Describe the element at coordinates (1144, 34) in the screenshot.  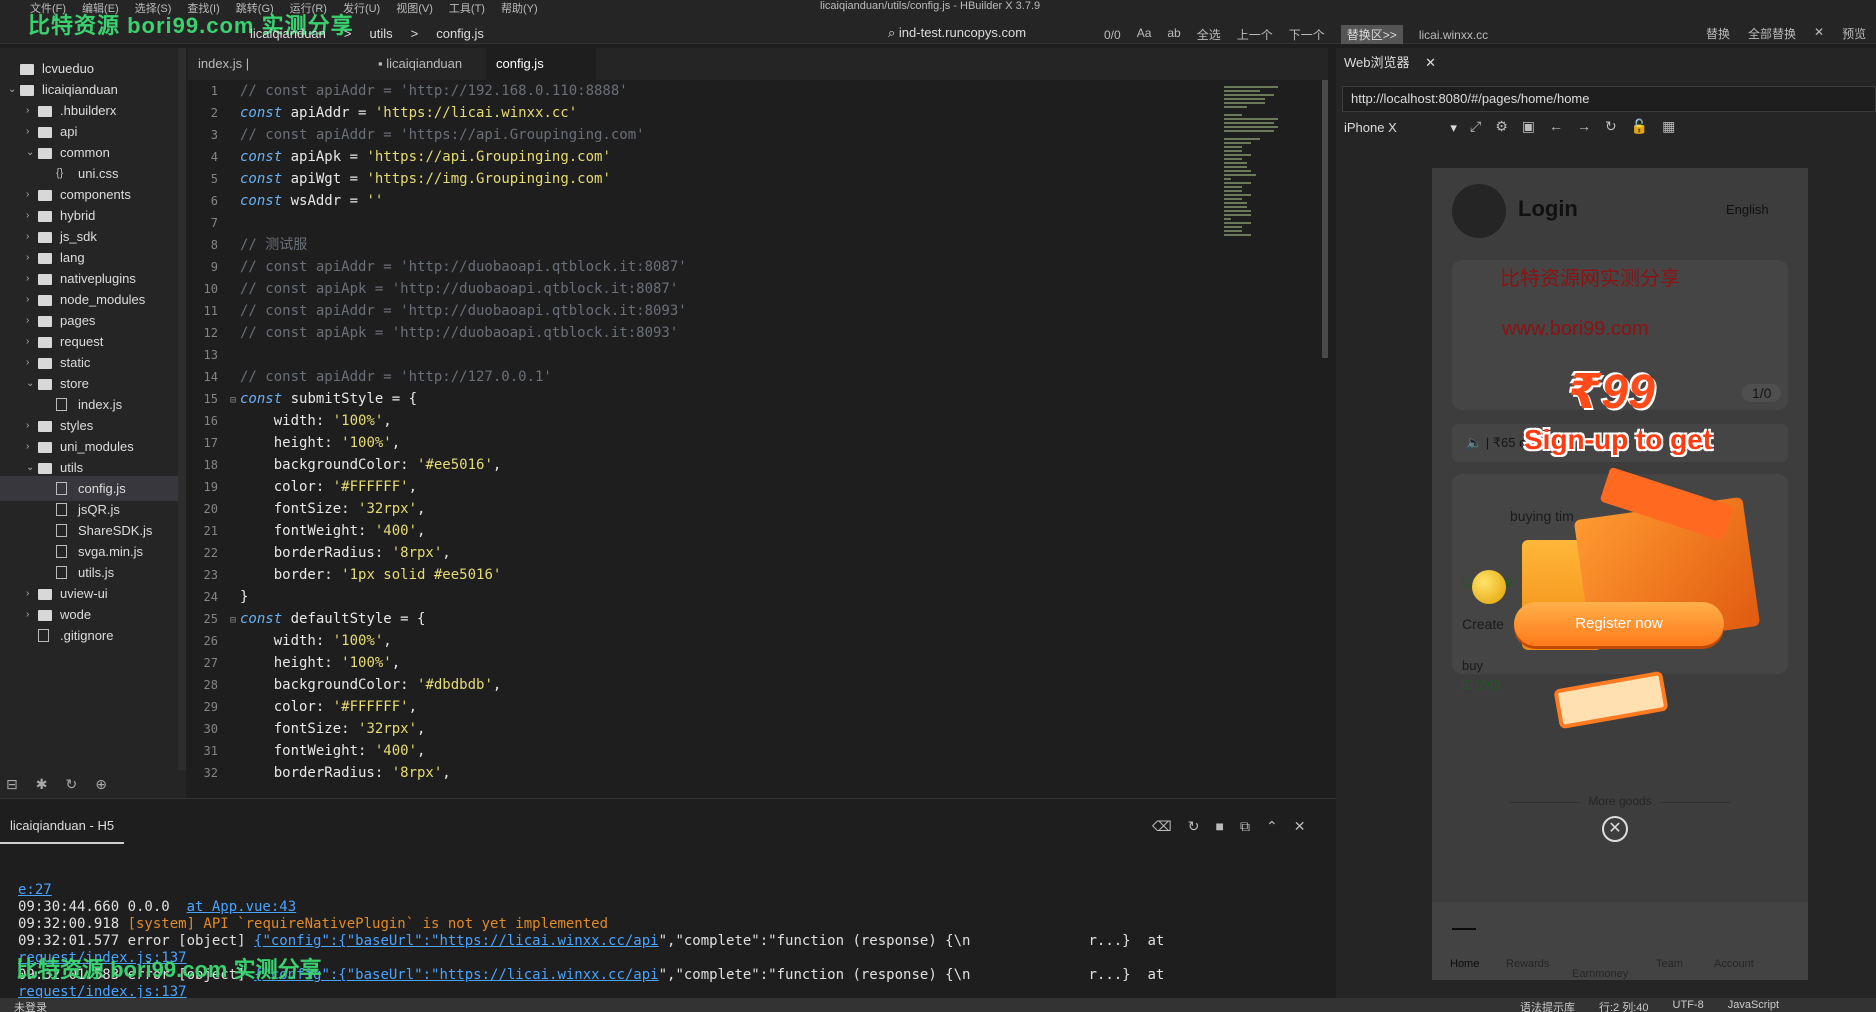
I see `find-tool-button: Aa` at that location.